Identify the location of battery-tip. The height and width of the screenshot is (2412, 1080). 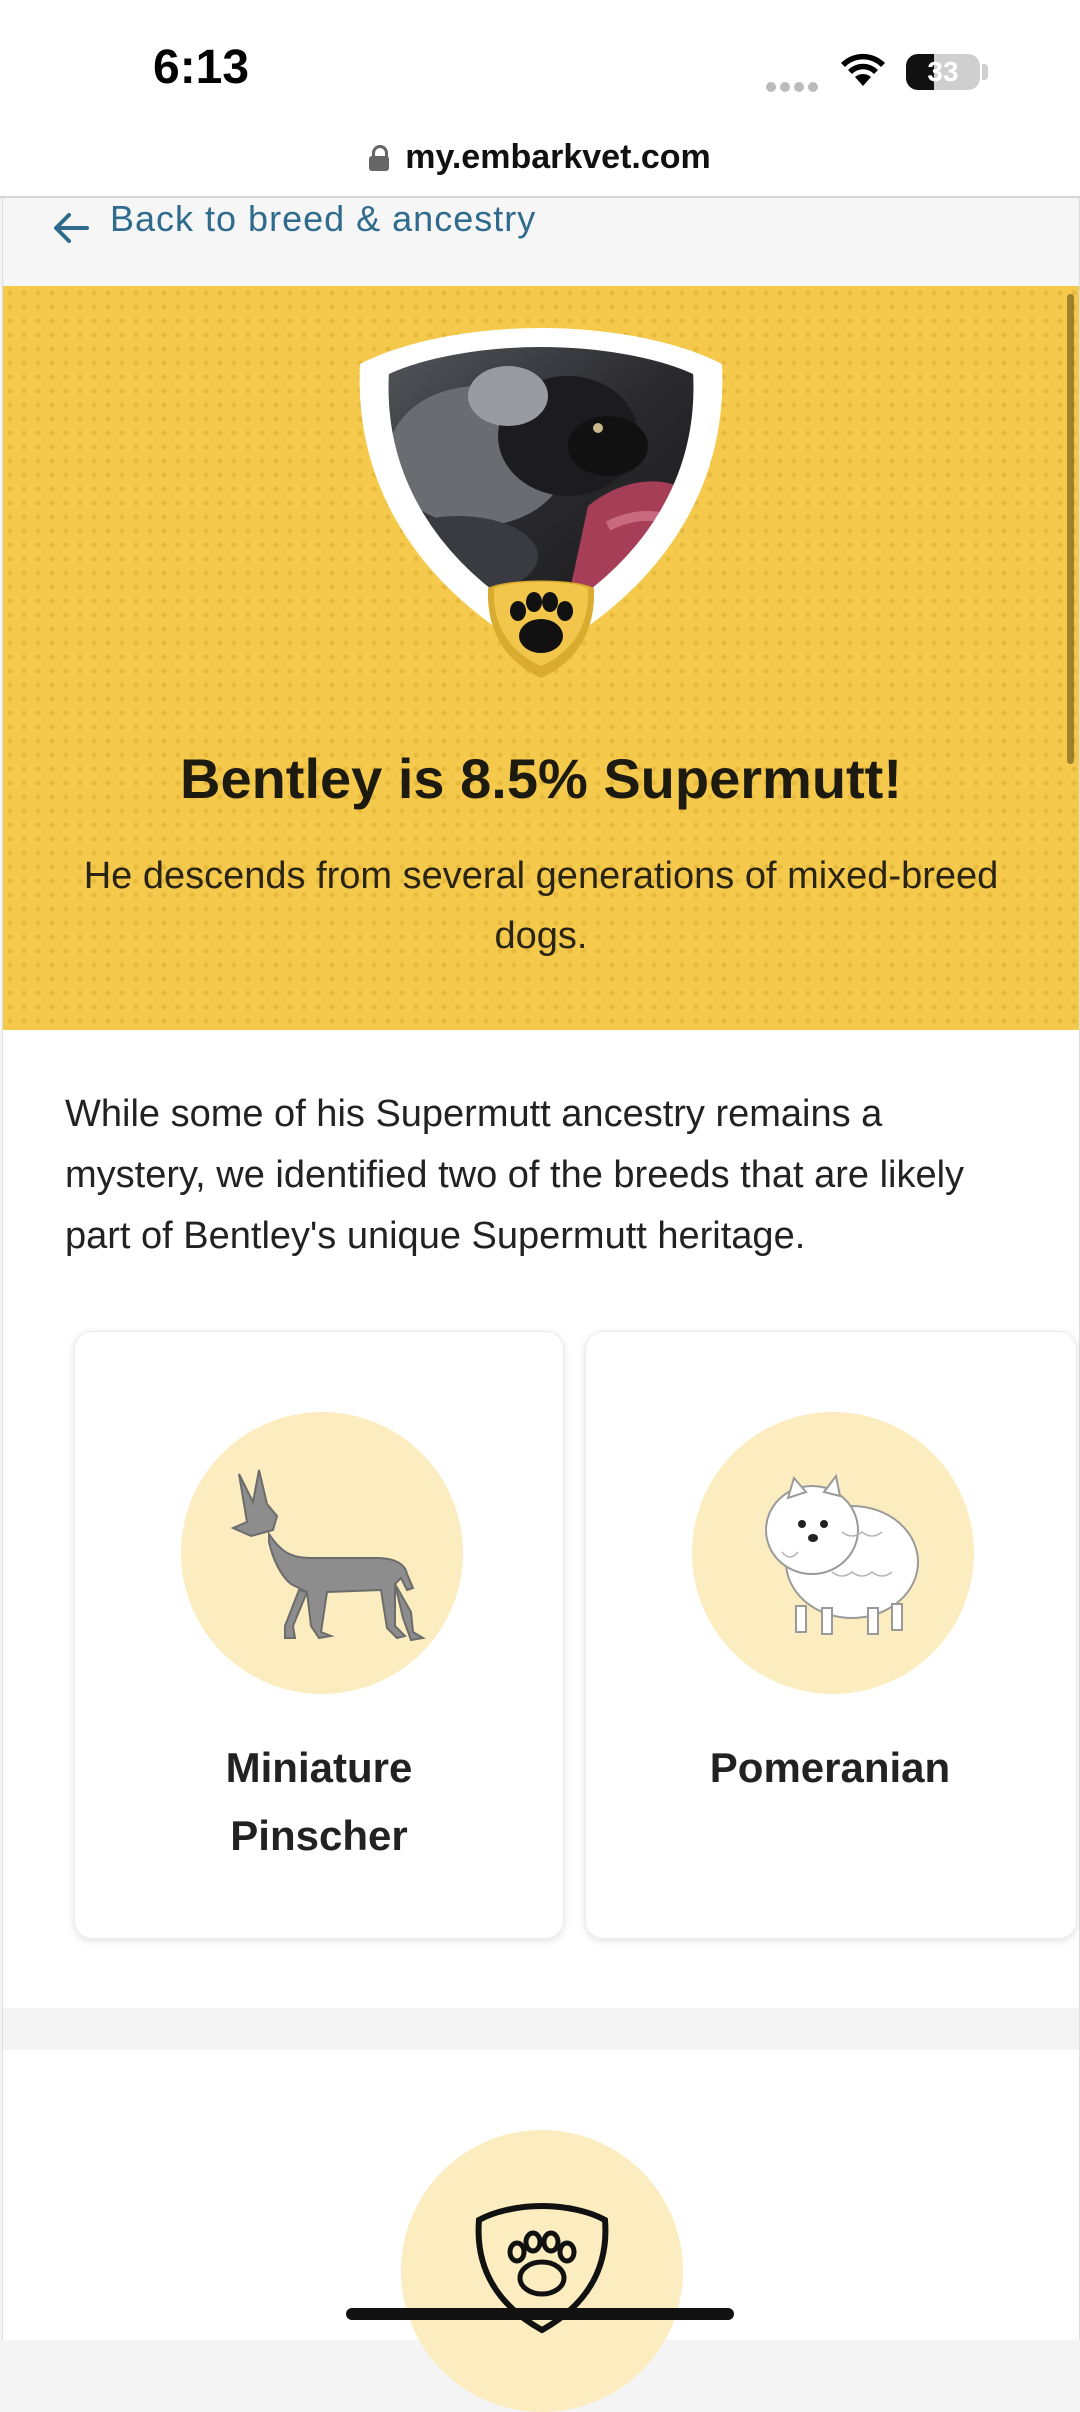
(985, 72).